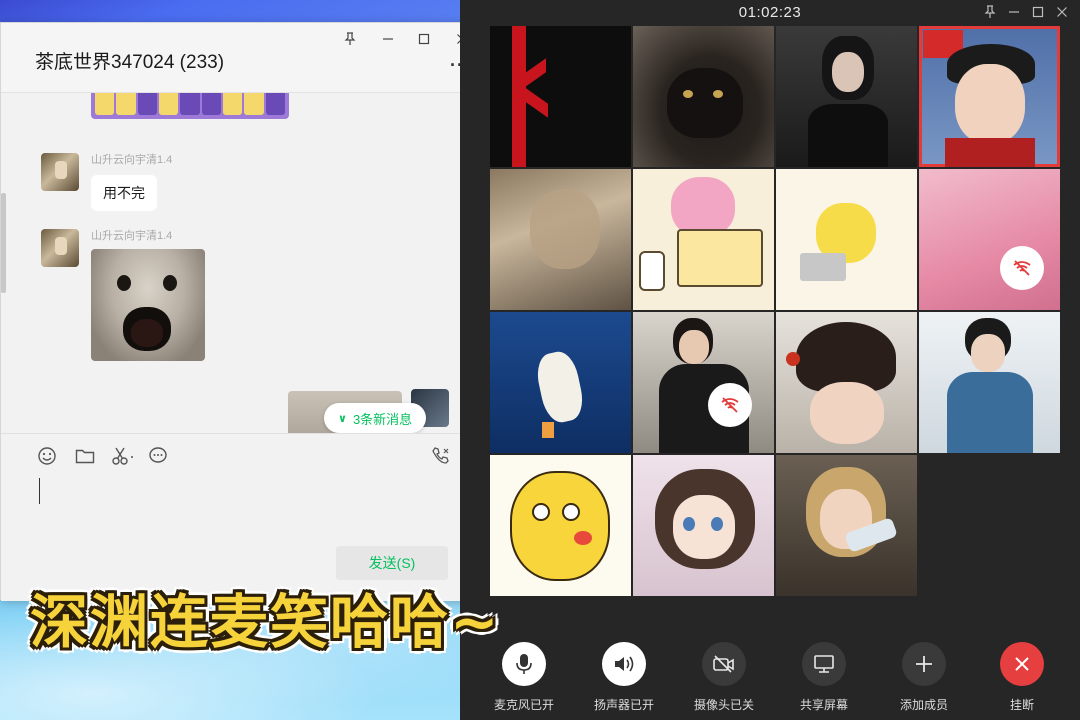  Describe the element at coordinates (158, 456) in the screenshot. I see `chat-history-icon` at that location.